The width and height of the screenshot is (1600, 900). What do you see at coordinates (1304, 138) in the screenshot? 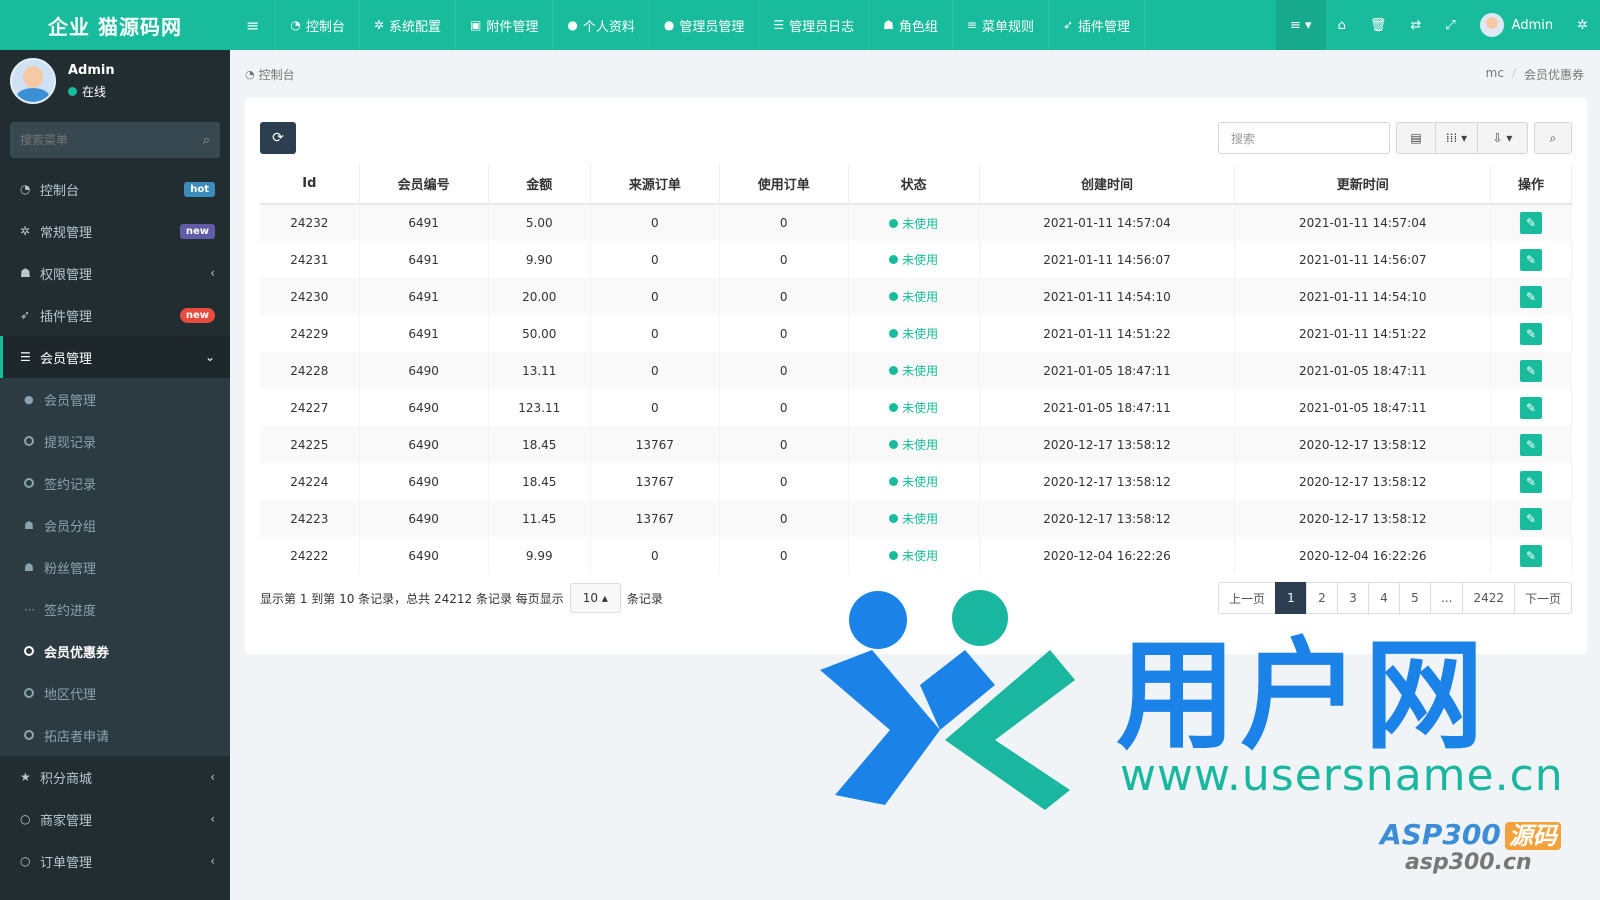
I see `table-search-input: 搜索` at bounding box center [1304, 138].